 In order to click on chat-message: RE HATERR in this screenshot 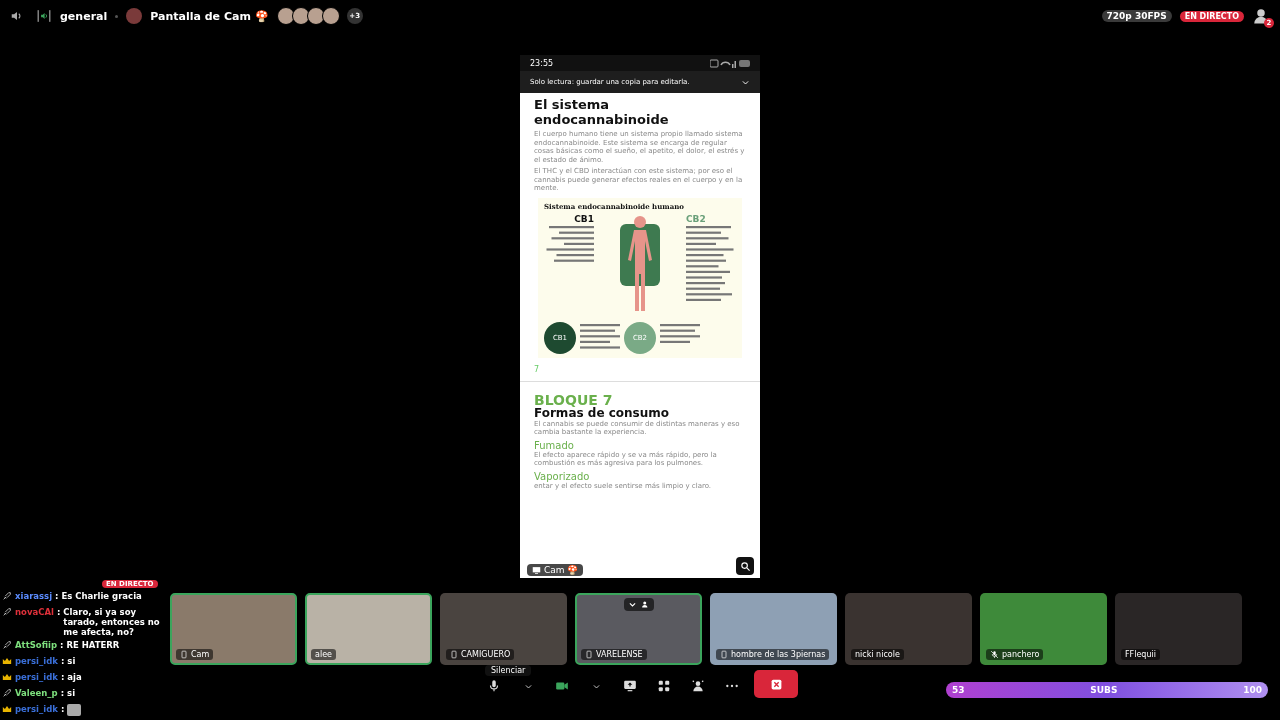, I will do `click(93, 645)`.